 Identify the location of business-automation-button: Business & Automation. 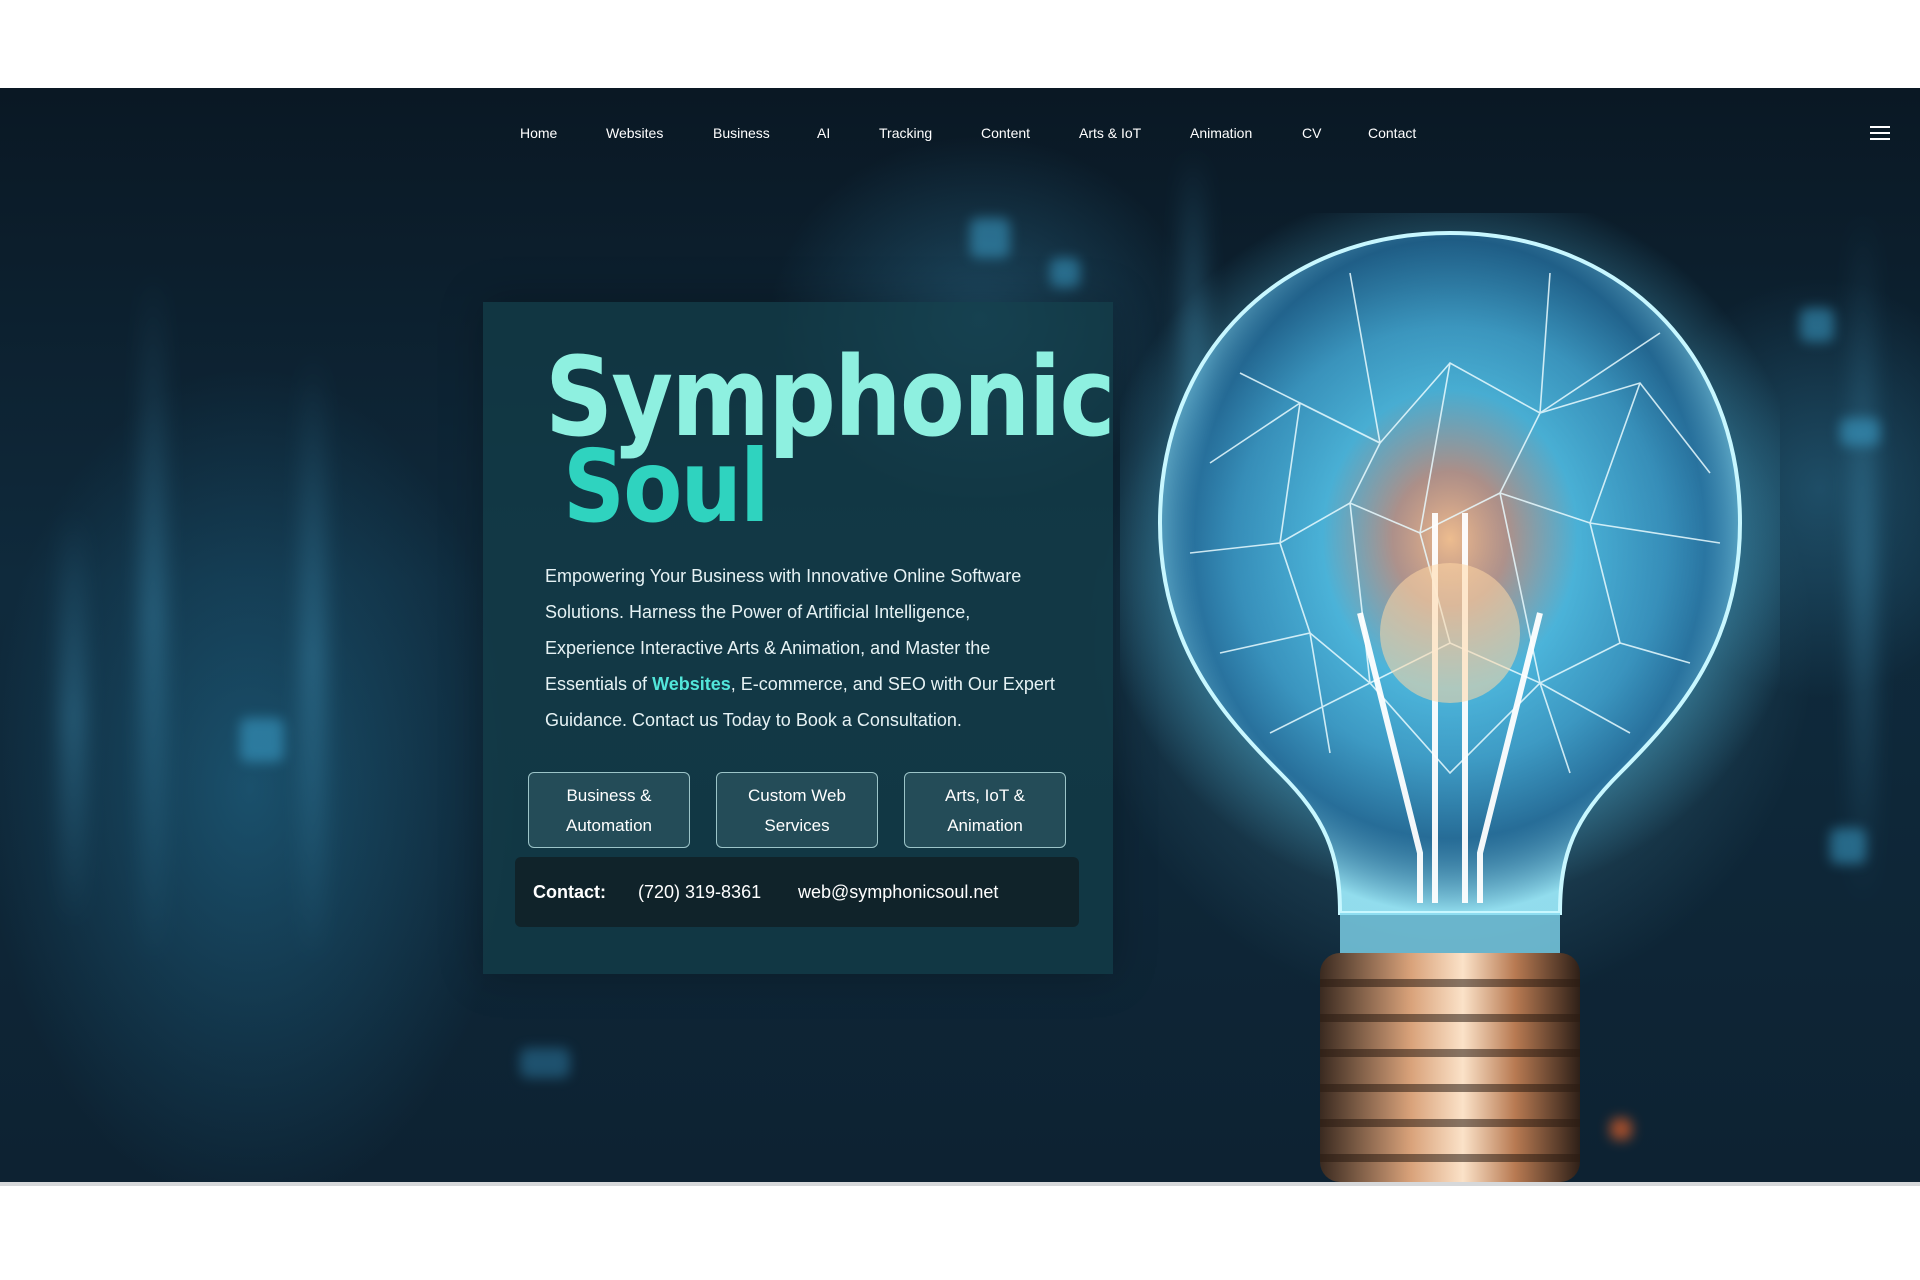
(609, 810).